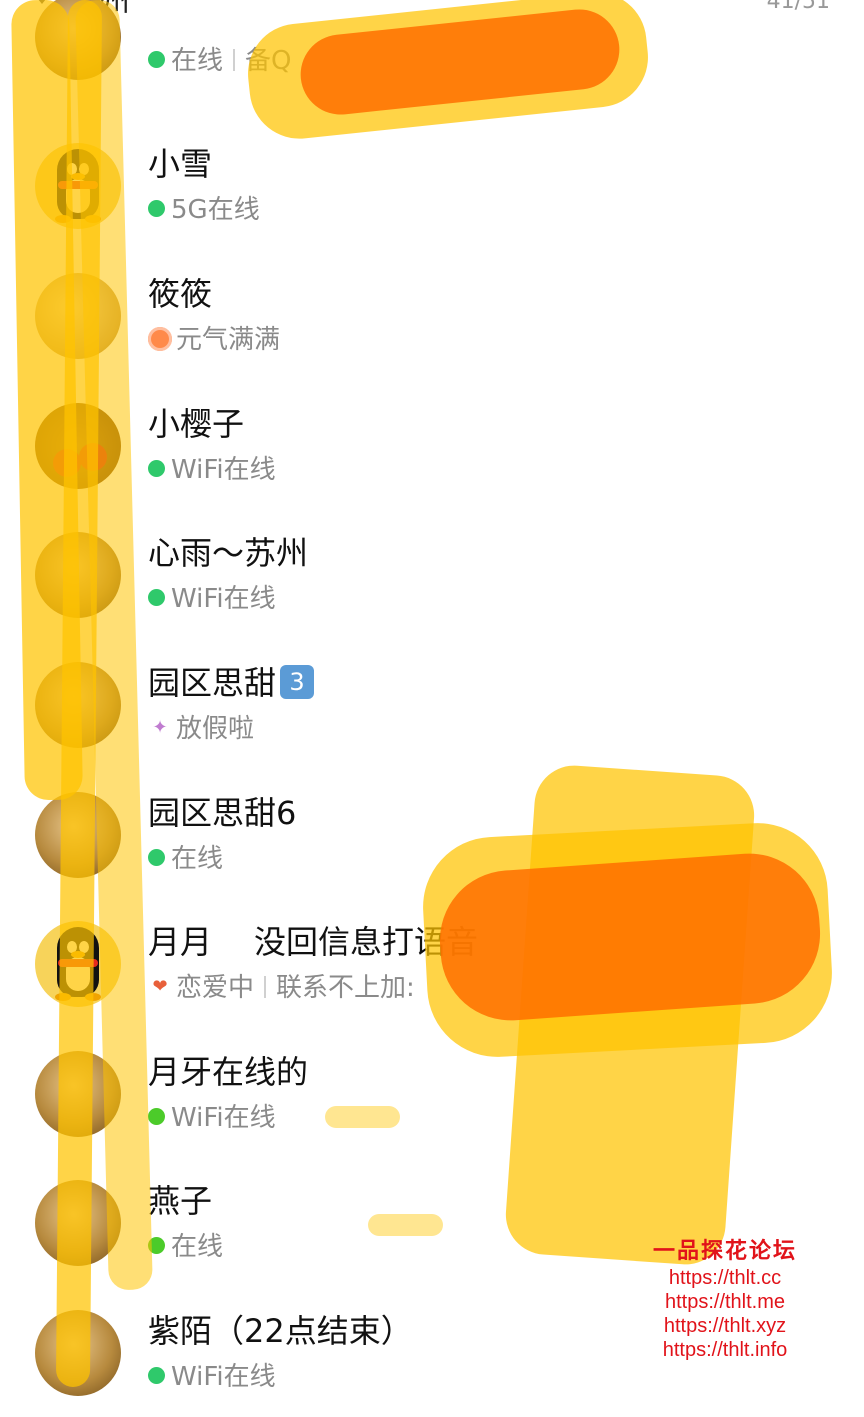 The width and height of the screenshot is (864, 1417). I want to click on watermark-link: https://thlt.me, so click(725, 1302).